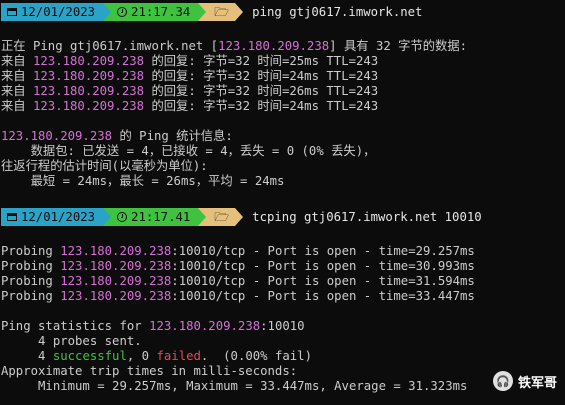  What do you see at coordinates (143, 181) in the screenshot?
I see `ping-rtt-values: 最短 = 24ms，最长 = 26ms，平均 = 24ms` at bounding box center [143, 181].